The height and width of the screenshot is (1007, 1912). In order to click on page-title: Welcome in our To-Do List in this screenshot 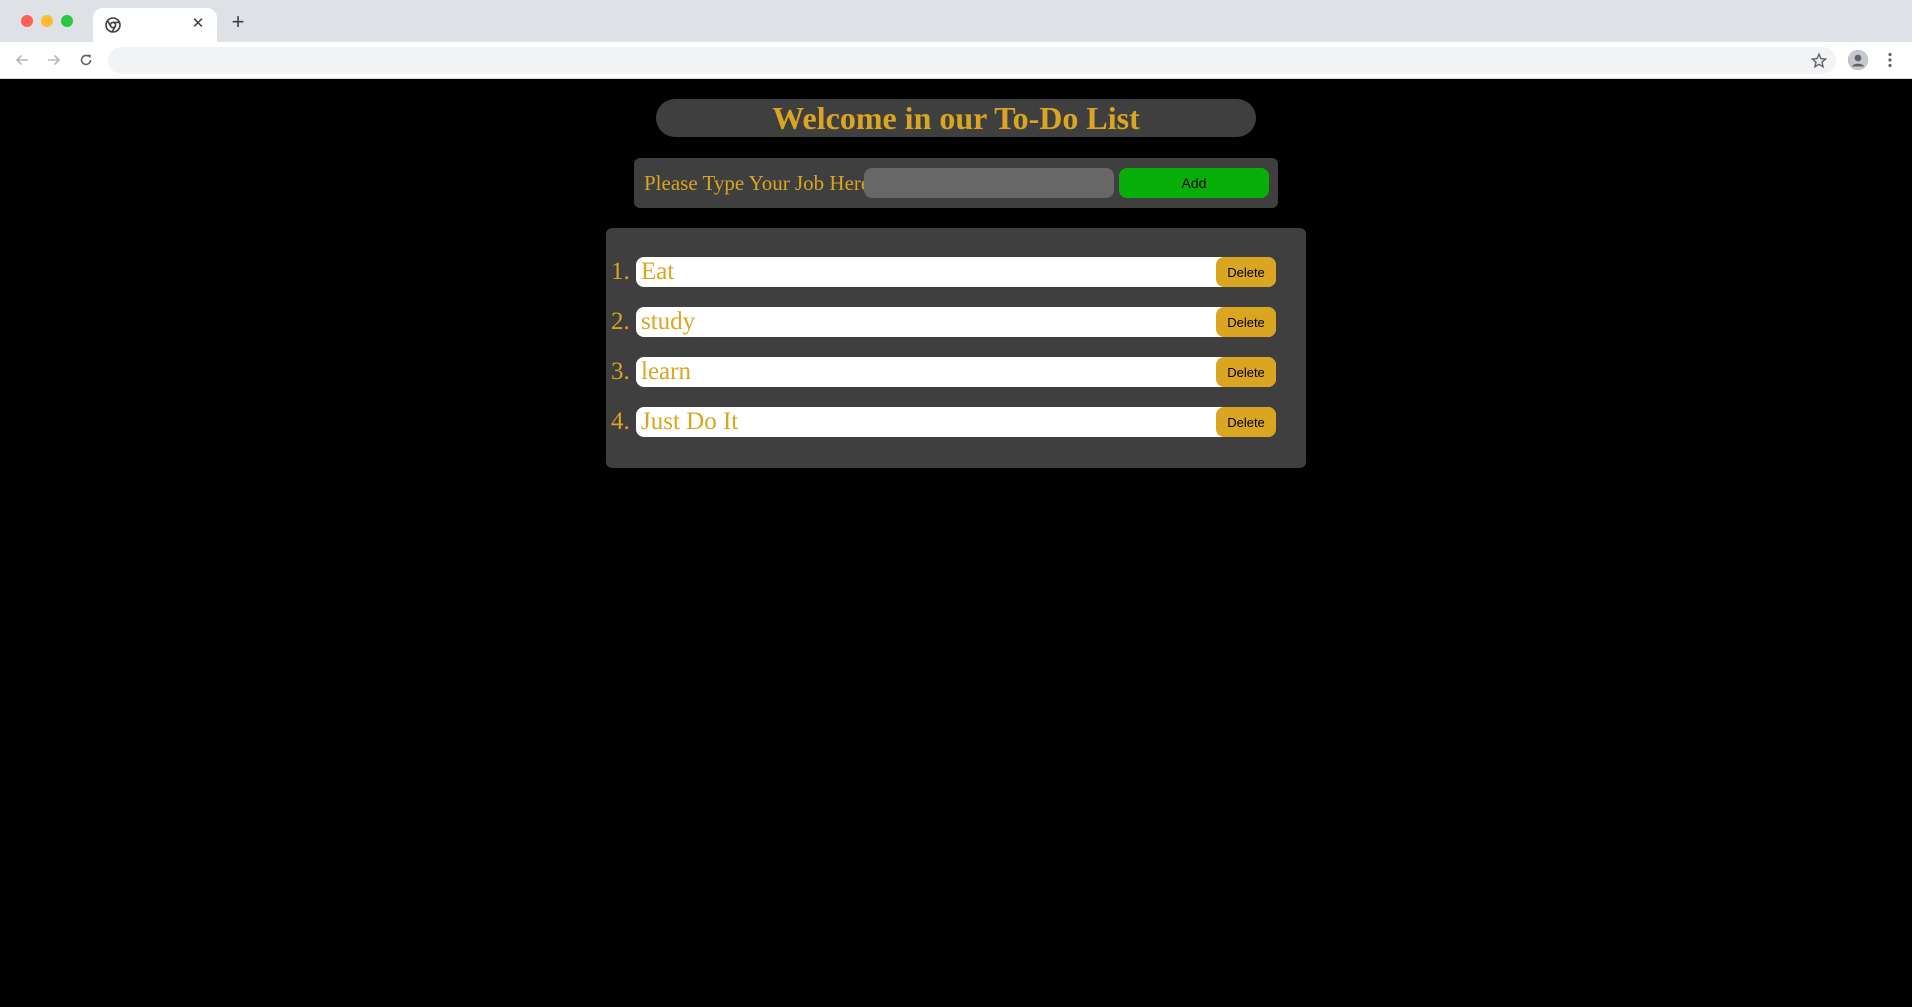, I will do `click(956, 118)`.